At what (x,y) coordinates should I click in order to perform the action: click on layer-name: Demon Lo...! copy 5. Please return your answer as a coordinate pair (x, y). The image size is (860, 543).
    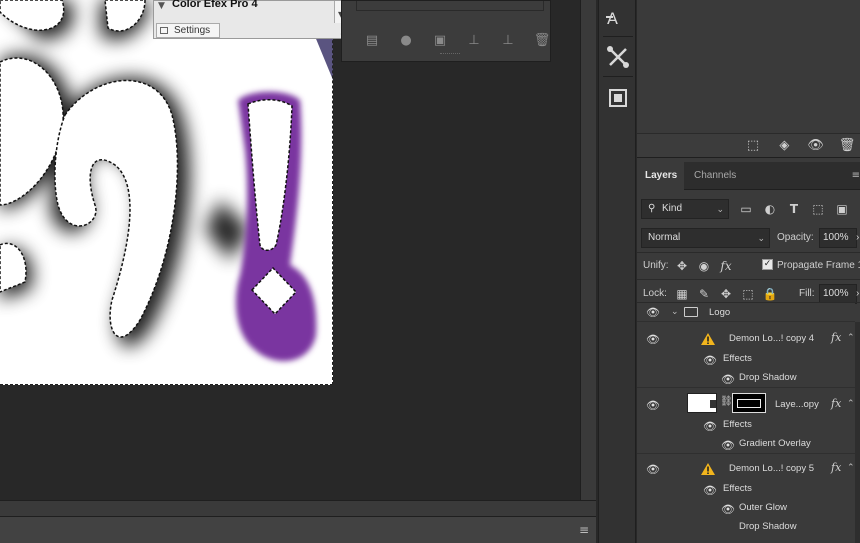
    Looking at the image, I should click on (772, 468).